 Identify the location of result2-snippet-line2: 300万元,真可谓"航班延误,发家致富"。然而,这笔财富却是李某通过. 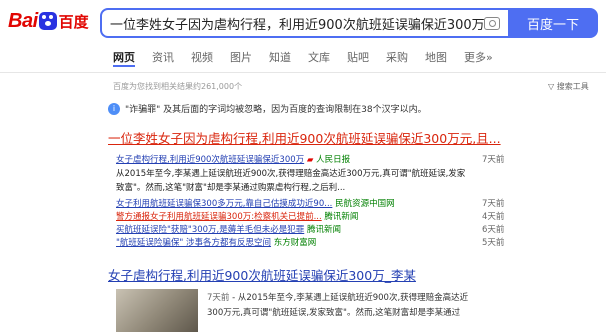
(334, 313).